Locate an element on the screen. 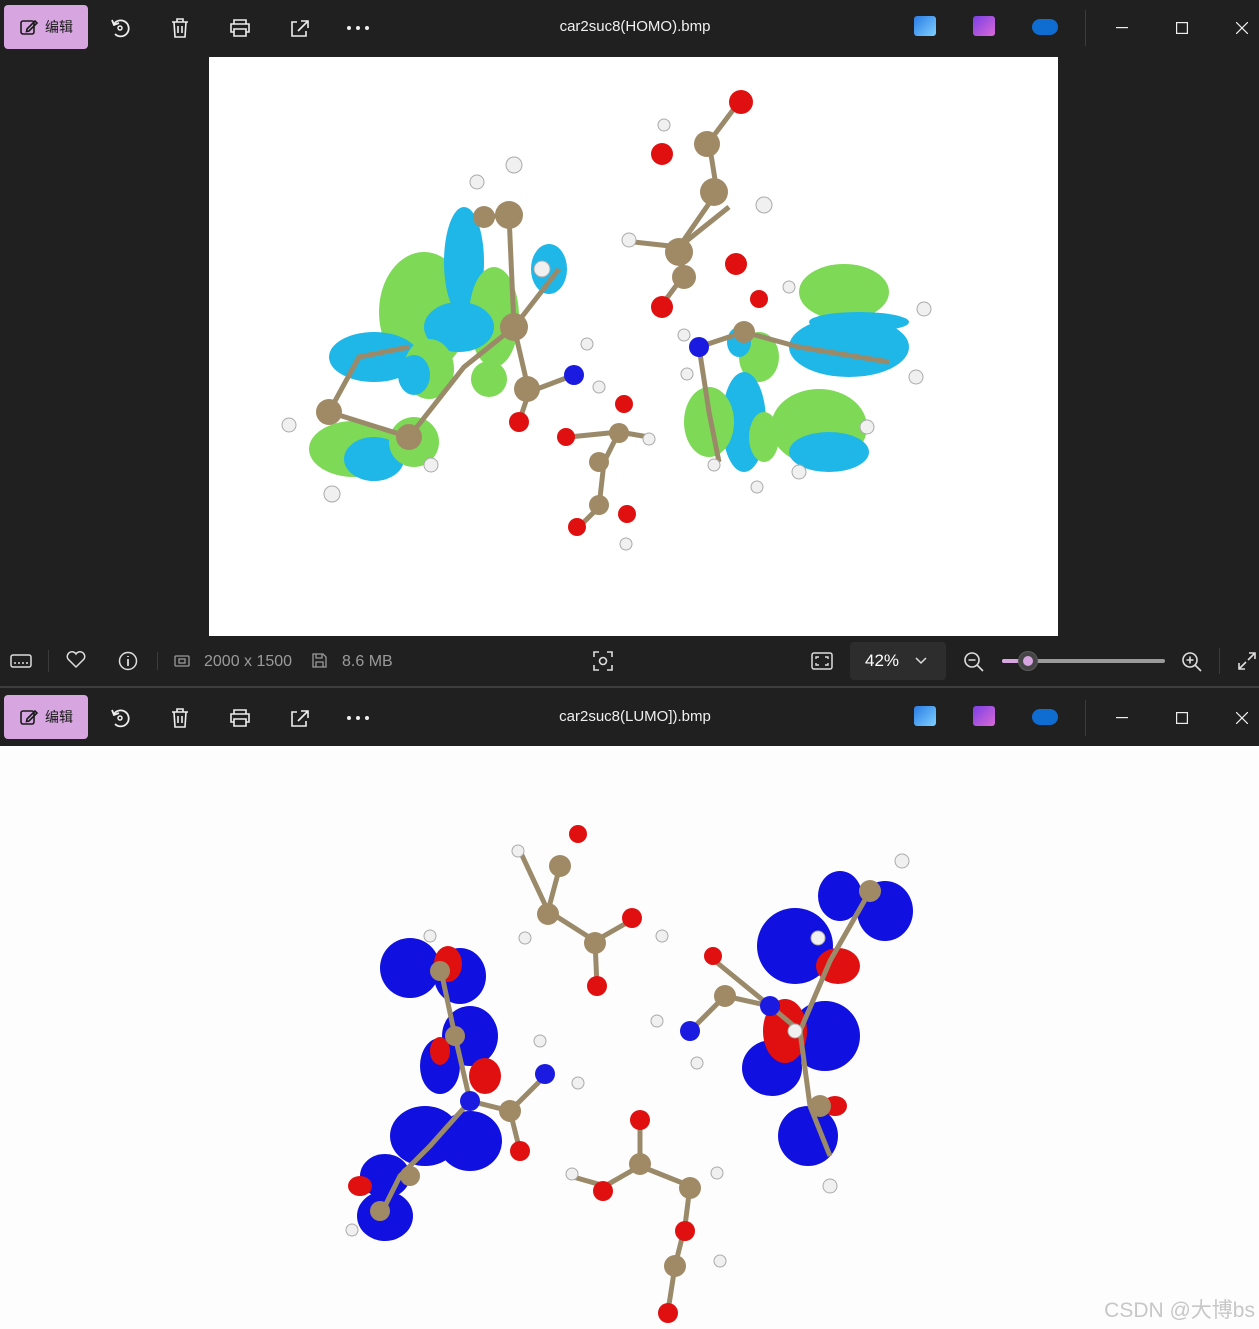 The image size is (1259, 1329). zoom-slider-thumb is located at coordinates (1028, 661).